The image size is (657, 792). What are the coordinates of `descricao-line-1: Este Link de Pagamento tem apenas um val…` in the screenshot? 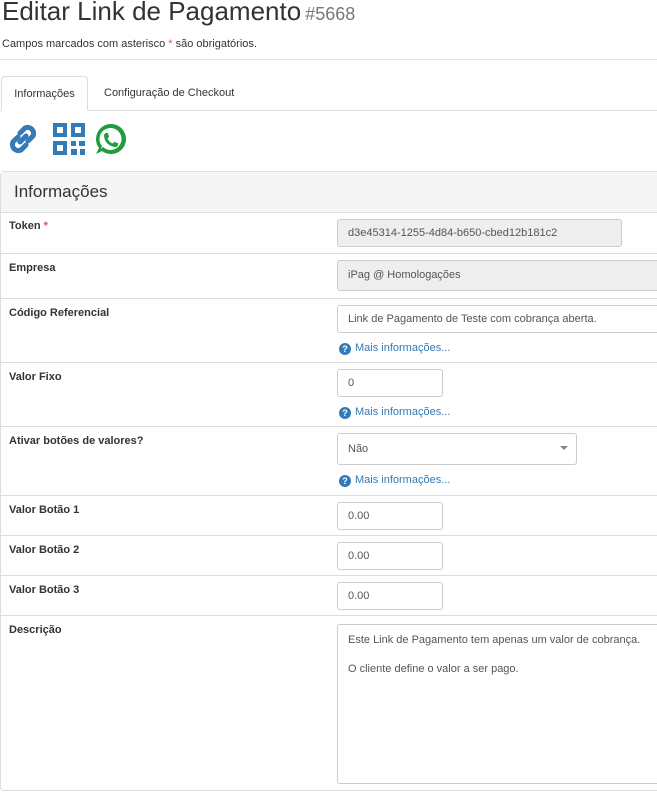 It's located at (494, 640).